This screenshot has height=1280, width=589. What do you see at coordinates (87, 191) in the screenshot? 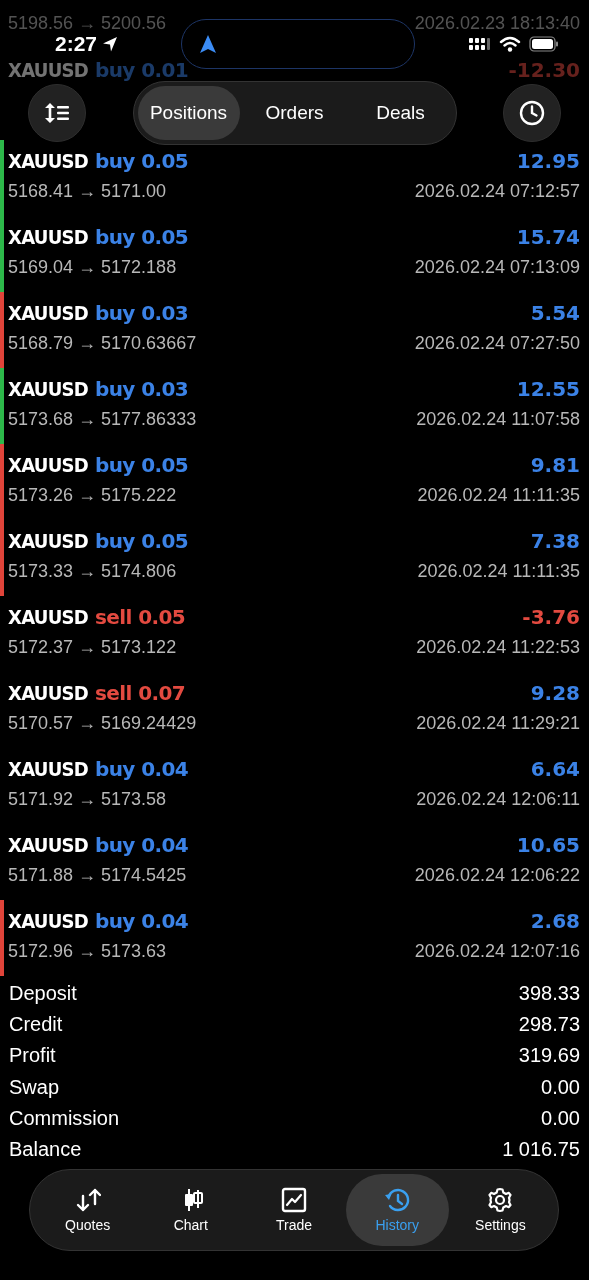
I see `price-range: 5168.41 → 5171.00` at bounding box center [87, 191].